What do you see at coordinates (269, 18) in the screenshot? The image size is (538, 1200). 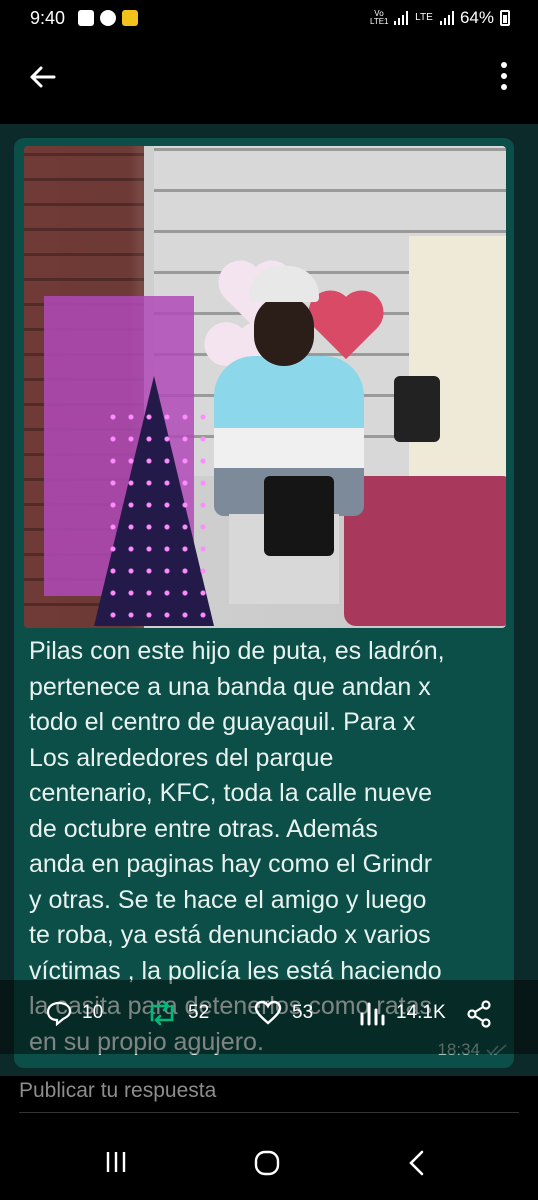 I see `status-bar: 9:40 Vo LTE1 LTE 64%` at bounding box center [269, 18].